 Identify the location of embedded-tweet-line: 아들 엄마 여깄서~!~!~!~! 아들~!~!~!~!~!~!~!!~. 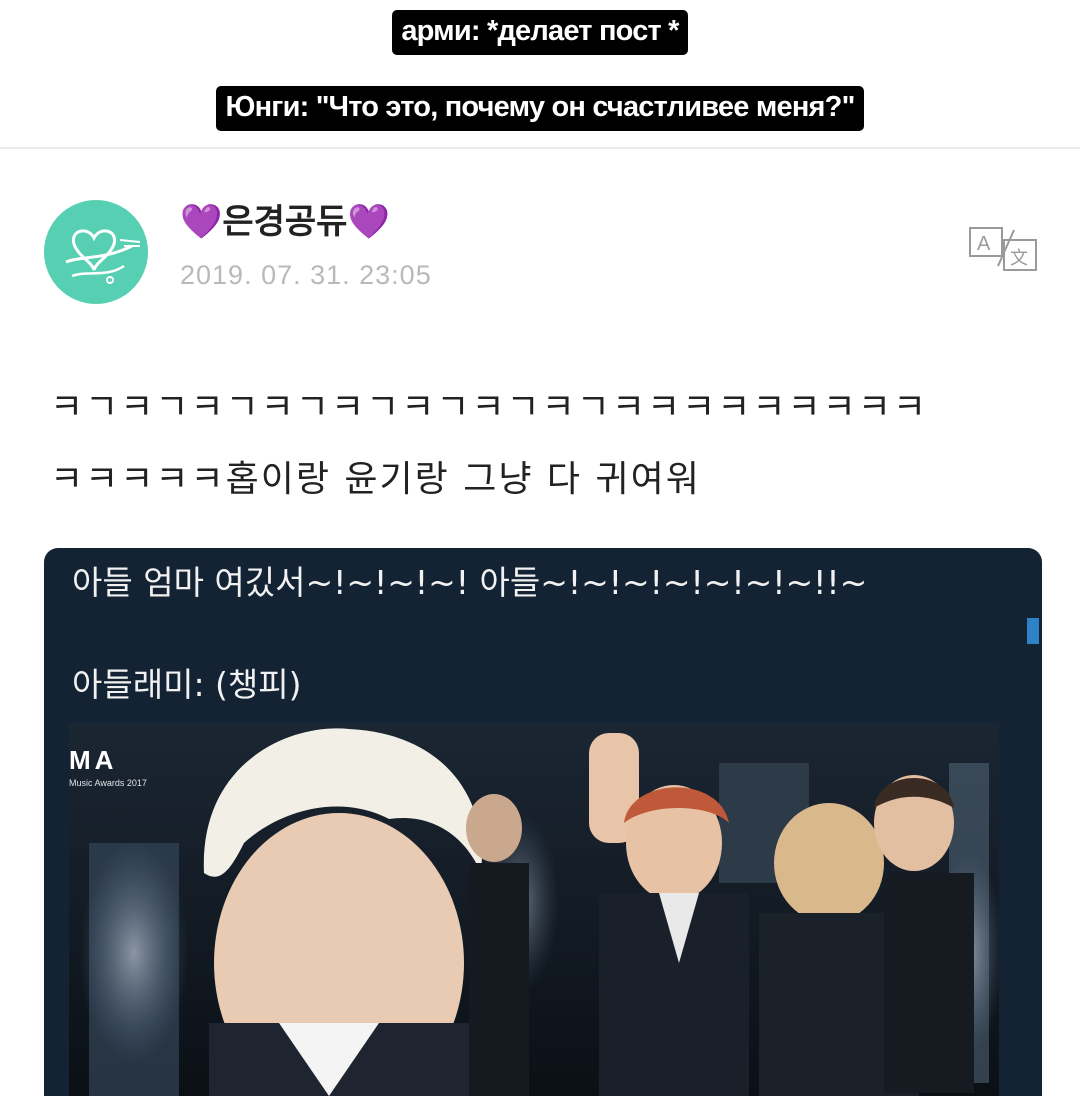
(470, 582).